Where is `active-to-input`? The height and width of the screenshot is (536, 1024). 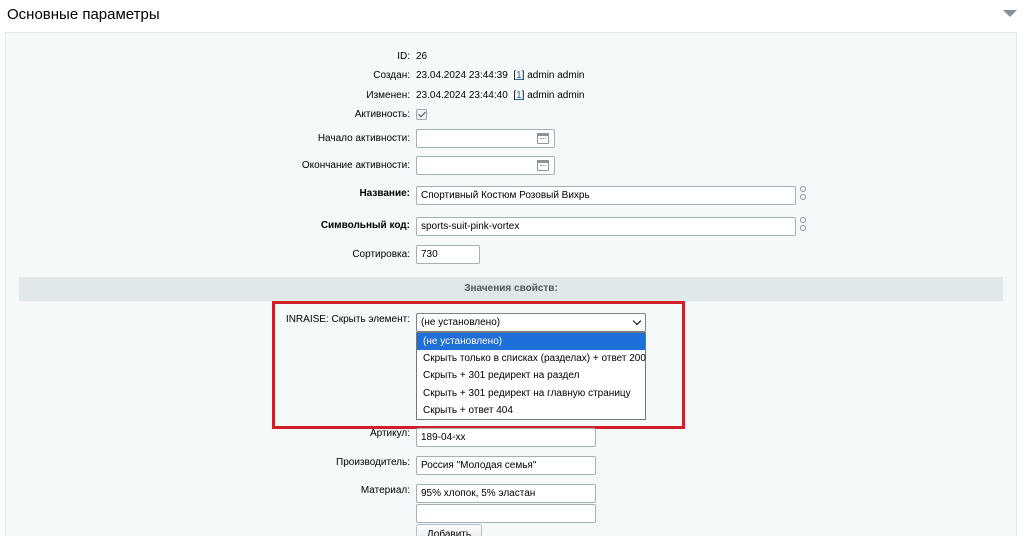 active-to-input is located at coordinates (485, 165).